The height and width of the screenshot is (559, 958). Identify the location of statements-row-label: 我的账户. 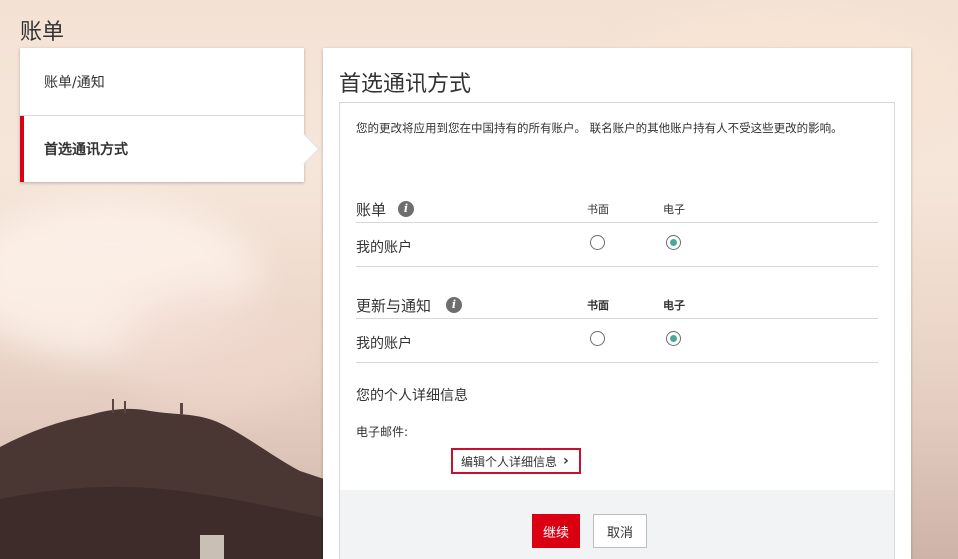
(384, 248).